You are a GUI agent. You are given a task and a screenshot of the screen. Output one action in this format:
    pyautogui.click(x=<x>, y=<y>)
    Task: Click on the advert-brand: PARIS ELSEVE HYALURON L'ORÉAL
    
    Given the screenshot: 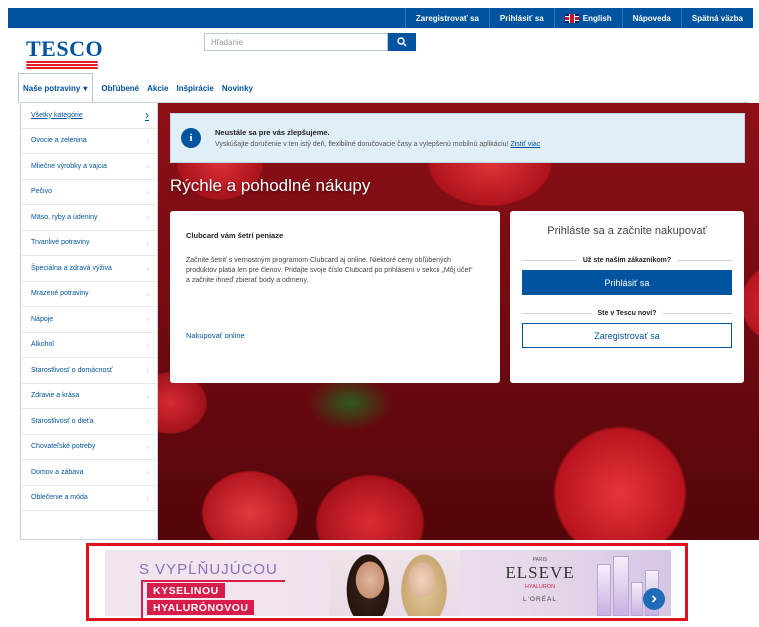 What is the action you would take?
    pyautogui.click(x=540, y=580)
    